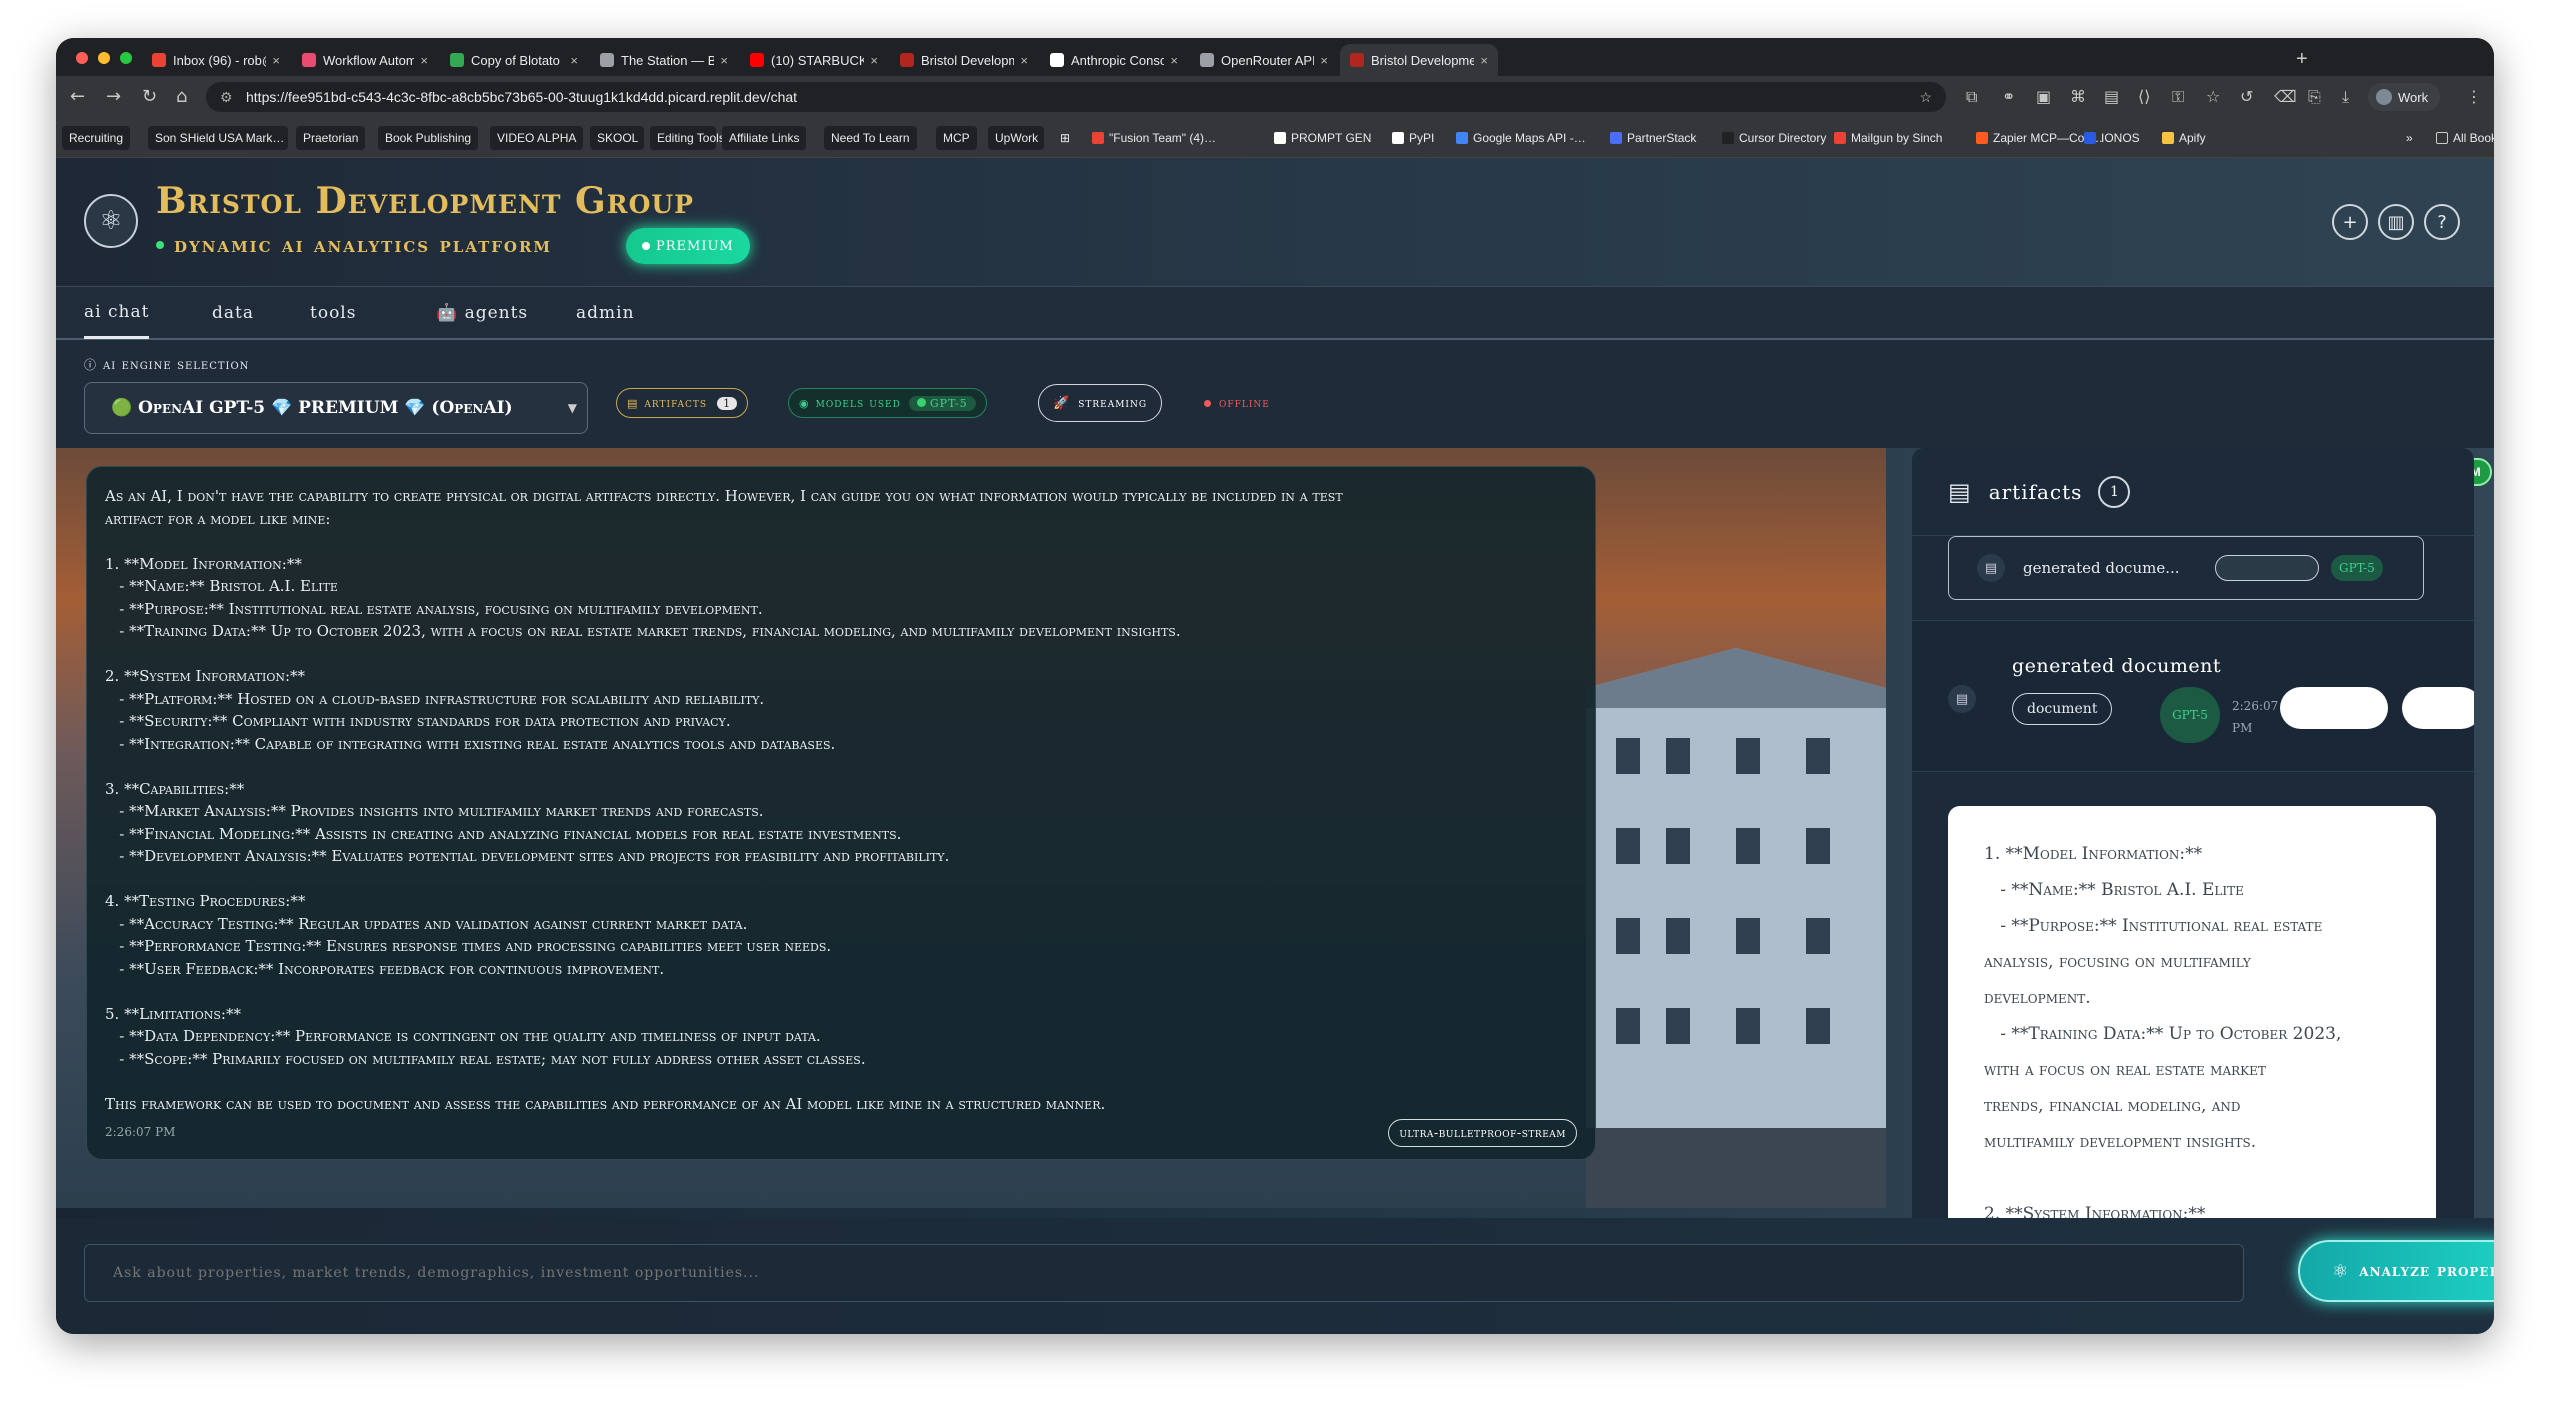 The image size is (2549, 1408). Describe the element at coordinates (2396, 1271) in the screenshot. I see `analyze-property-button: ⚛Analyze Property` at that location.